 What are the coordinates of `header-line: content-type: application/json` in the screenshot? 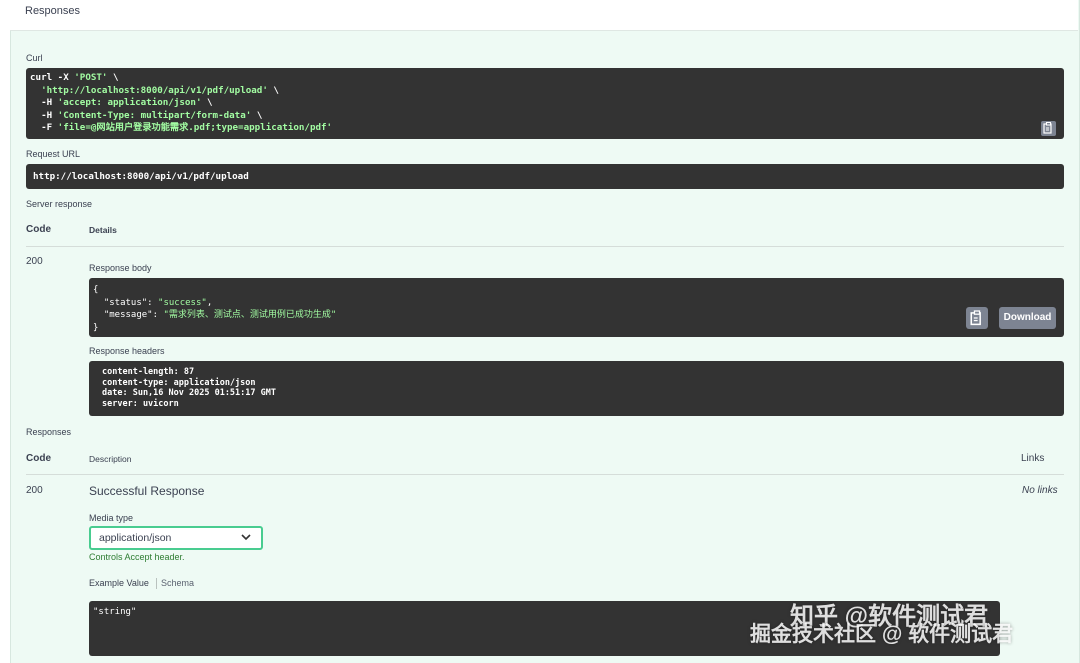 It's located at (179, 382).